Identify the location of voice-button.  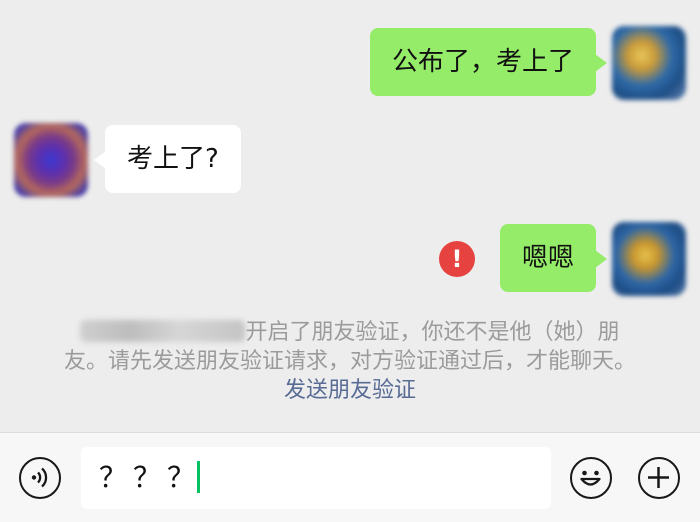
(40, 478).